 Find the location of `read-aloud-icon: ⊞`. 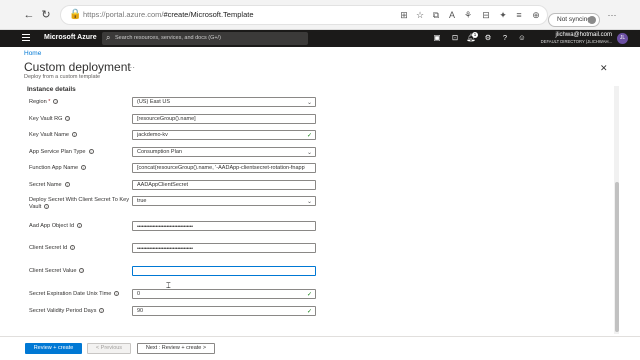

read-aloud-icon: ⊞ is located at coordinates (404, 15).